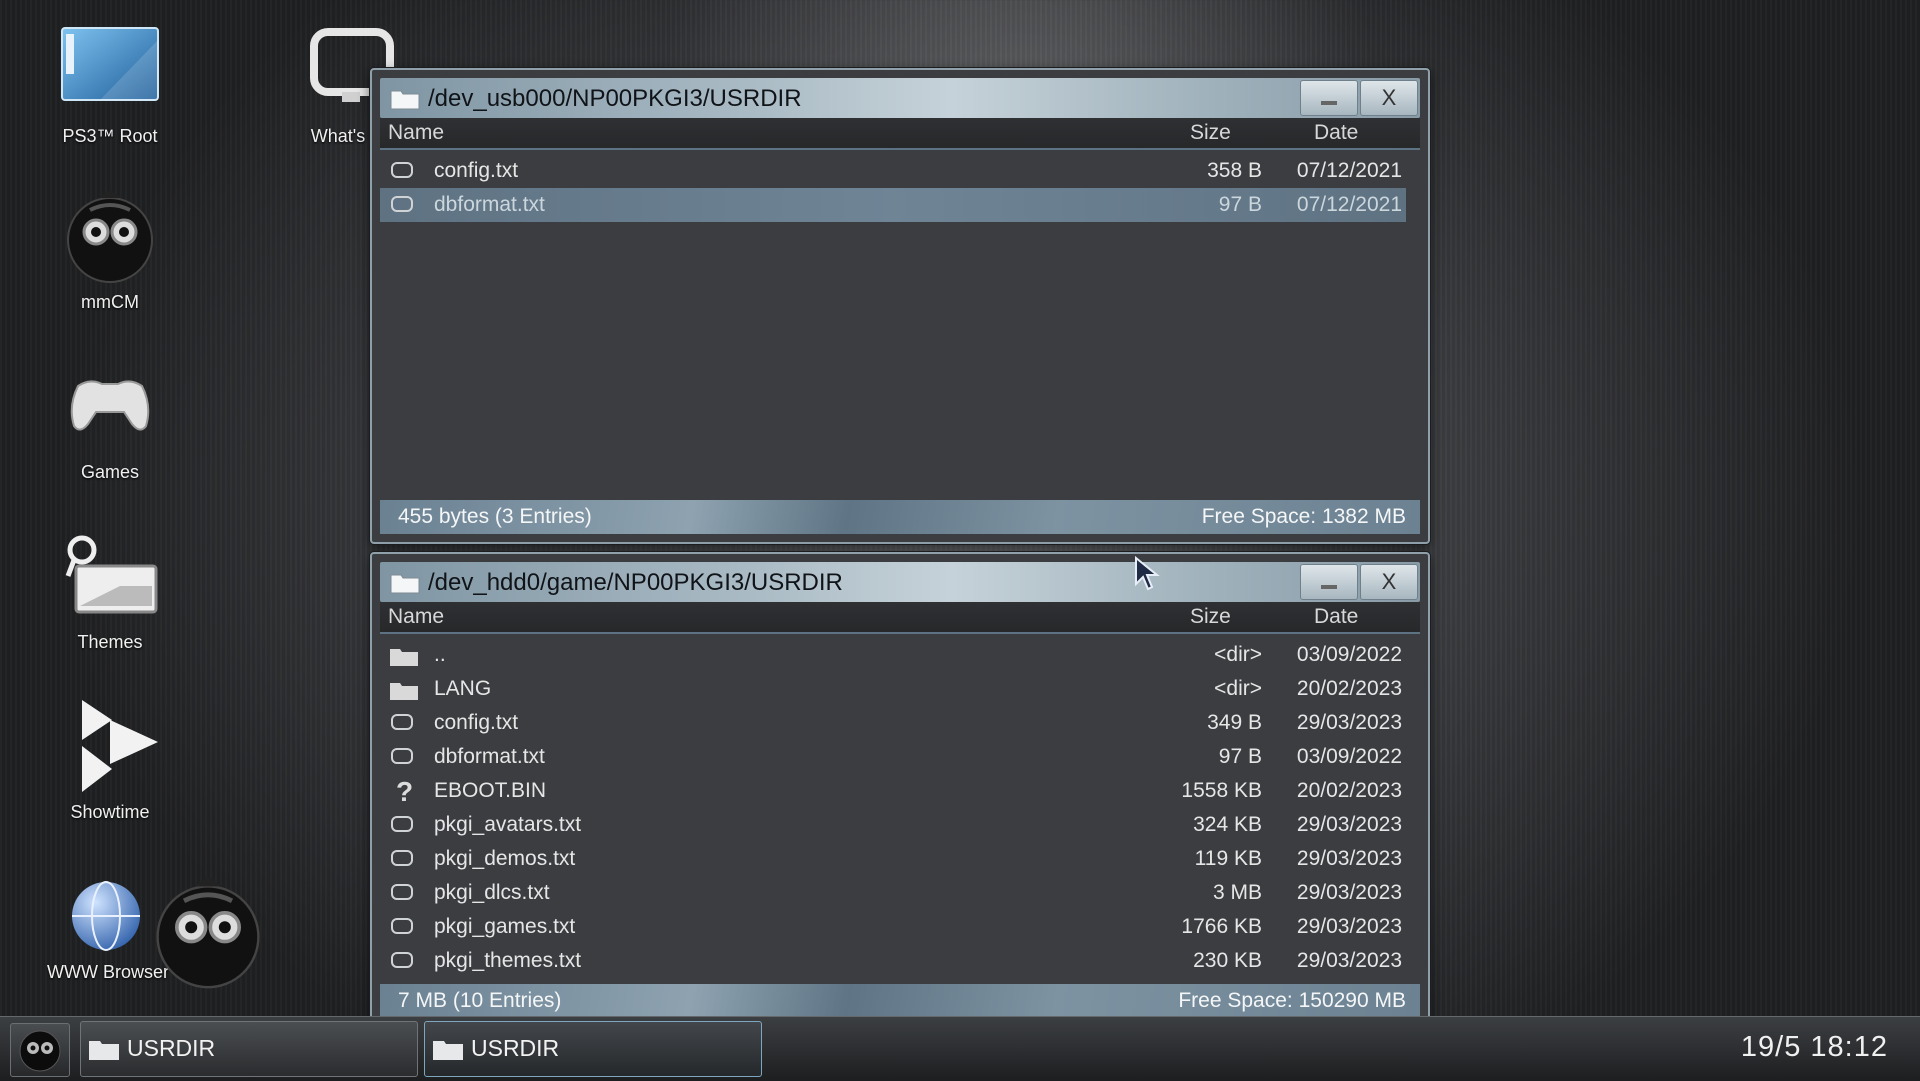 Image resolution: width=1920 pixels, height=1081 pixels. I want to click on gamepad-icon, so click(110, 406).